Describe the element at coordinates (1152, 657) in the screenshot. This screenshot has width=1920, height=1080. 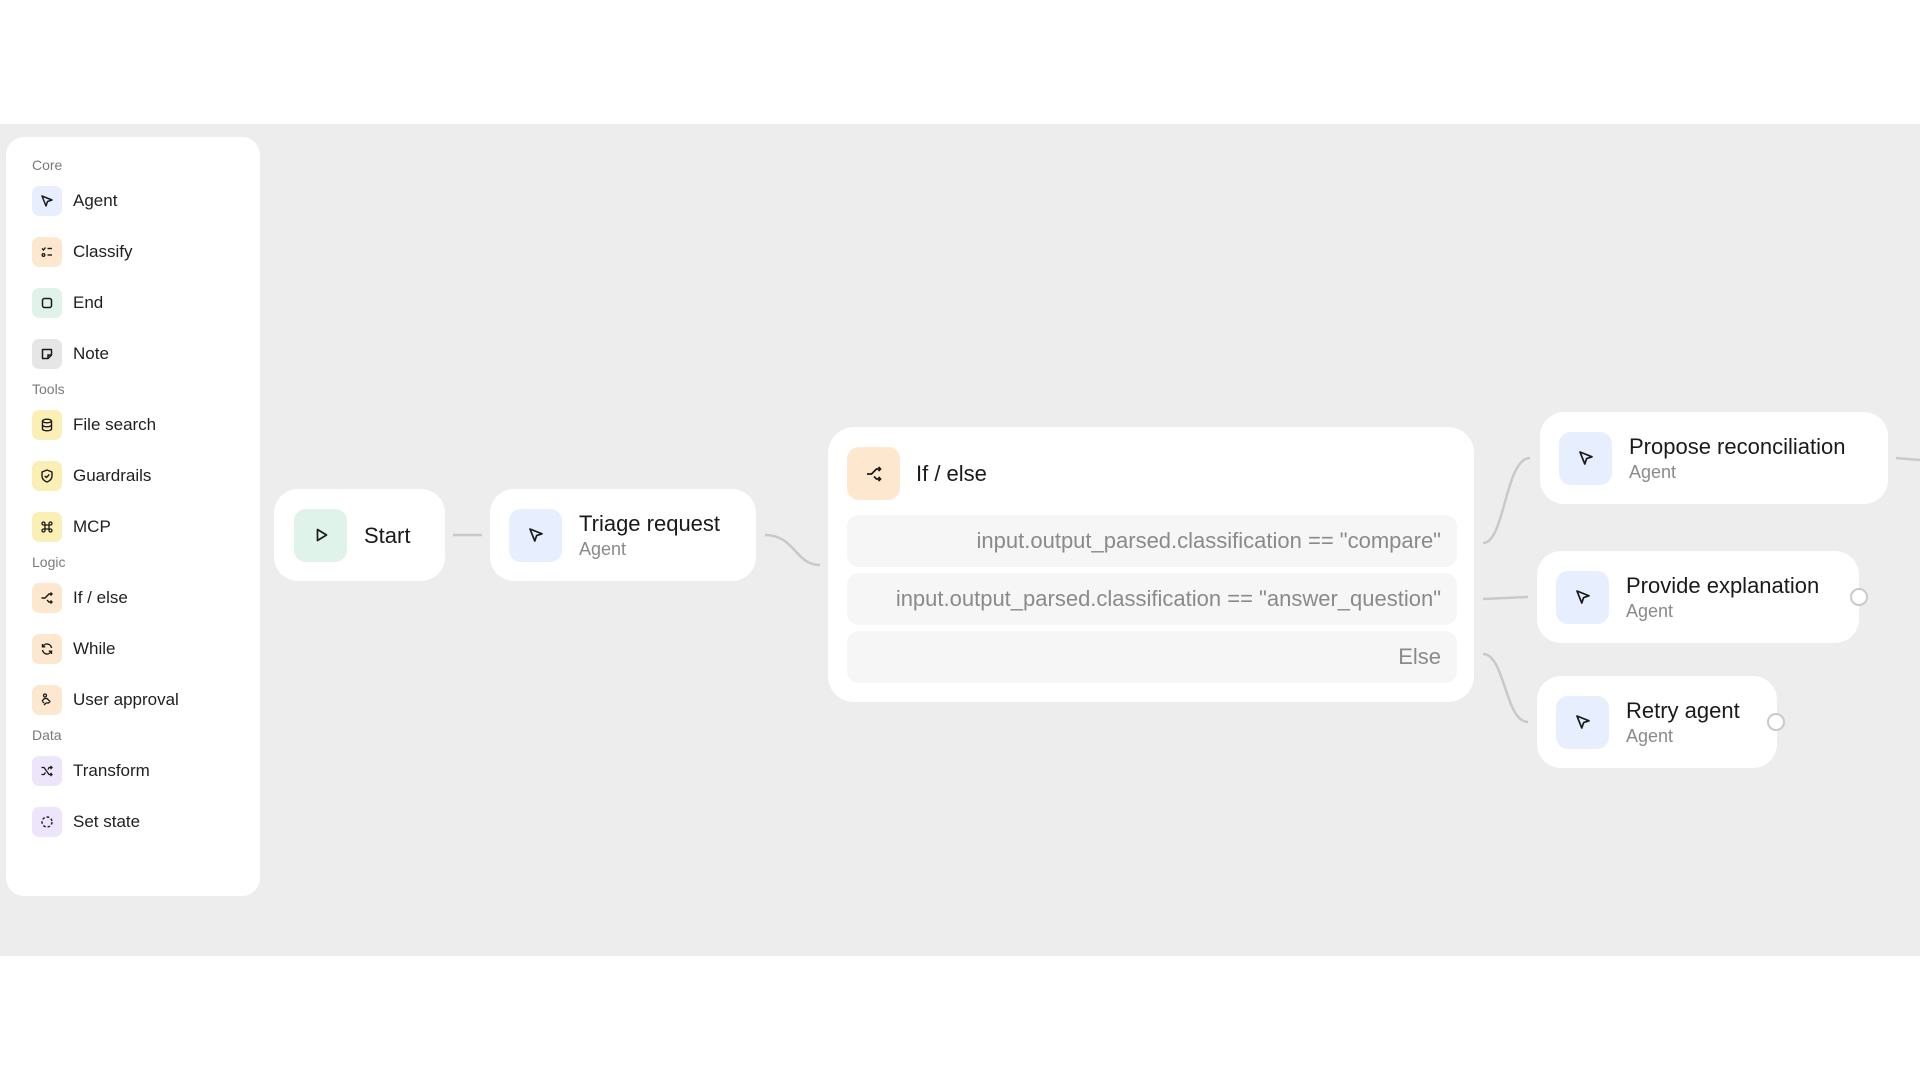
I see `condition-else: Else` at that location.